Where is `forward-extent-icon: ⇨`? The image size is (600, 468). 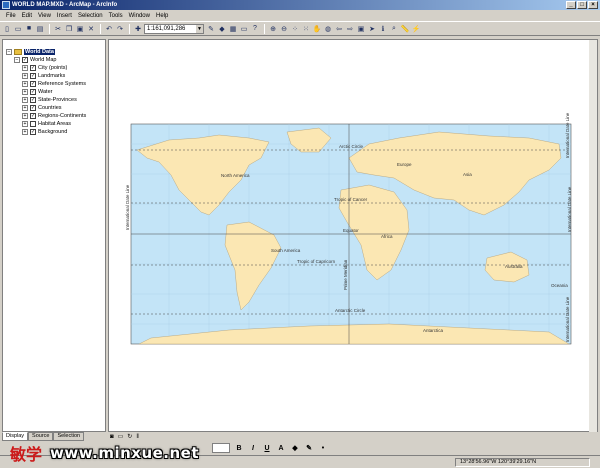
forward-extent-icon: ⇨ is located at coordinates (350, 29).